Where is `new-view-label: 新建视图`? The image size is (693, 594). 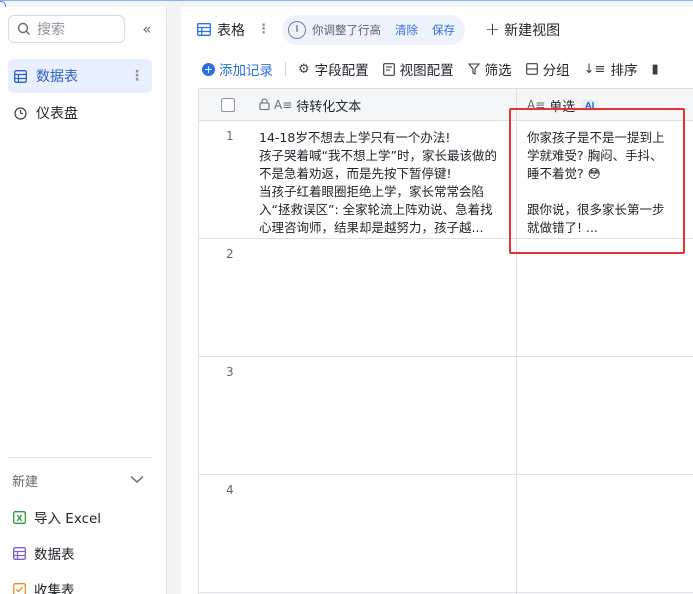 new-view-label: 新建视图 is located at coordinates (532, 30).